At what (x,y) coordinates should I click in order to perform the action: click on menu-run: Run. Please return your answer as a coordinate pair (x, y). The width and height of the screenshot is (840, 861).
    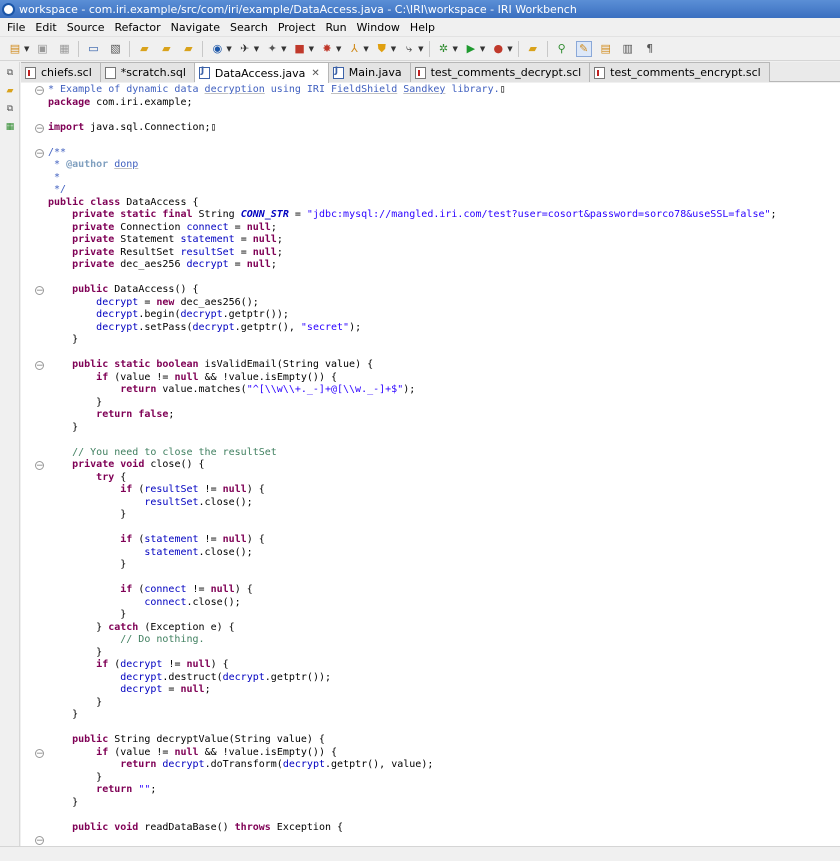
    Looking at the image, I should click on (335, 27).